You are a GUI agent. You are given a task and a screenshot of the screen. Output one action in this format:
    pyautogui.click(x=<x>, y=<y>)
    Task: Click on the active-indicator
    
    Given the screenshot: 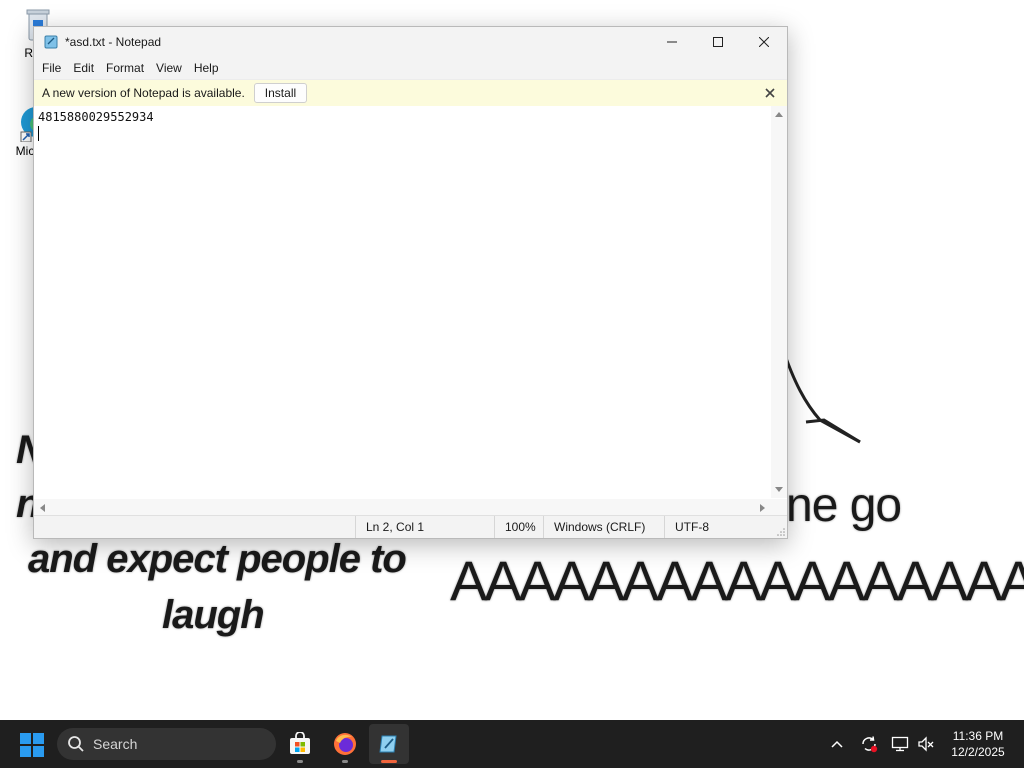 What is the action you would take?
    pyautogui.click(x=389, y=761)
    